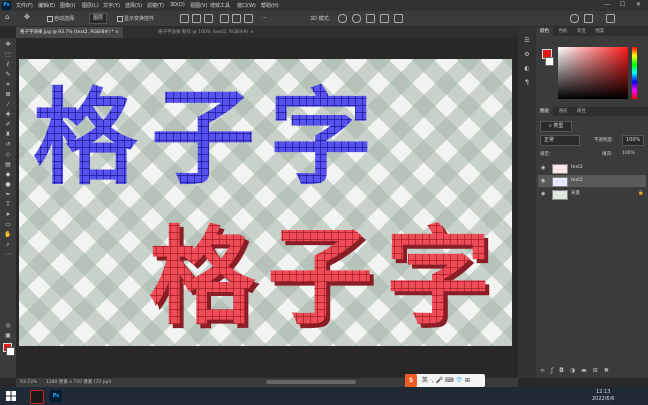 The image size is (648, 405). Describe the element at coordinates (356, 18) in the screenshot. I see `roll-3d-icon` at that location.